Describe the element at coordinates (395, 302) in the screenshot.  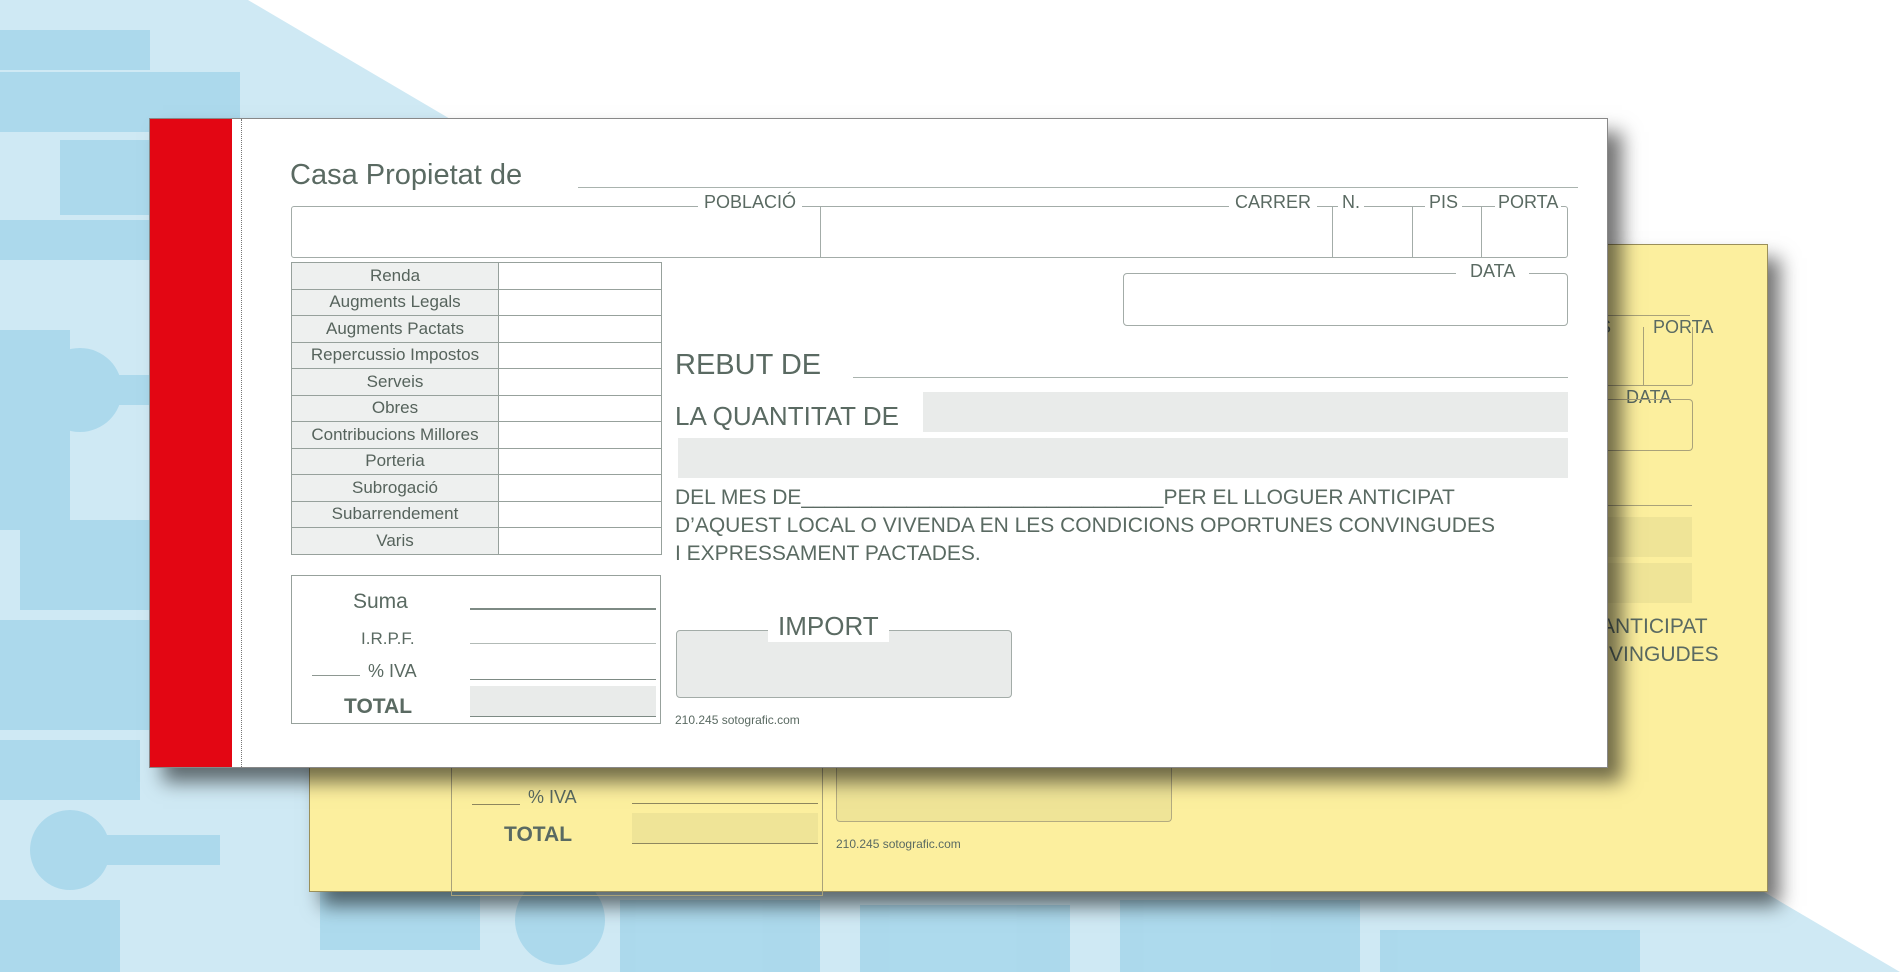
I see `concept-label: Augments Legals` at that location.